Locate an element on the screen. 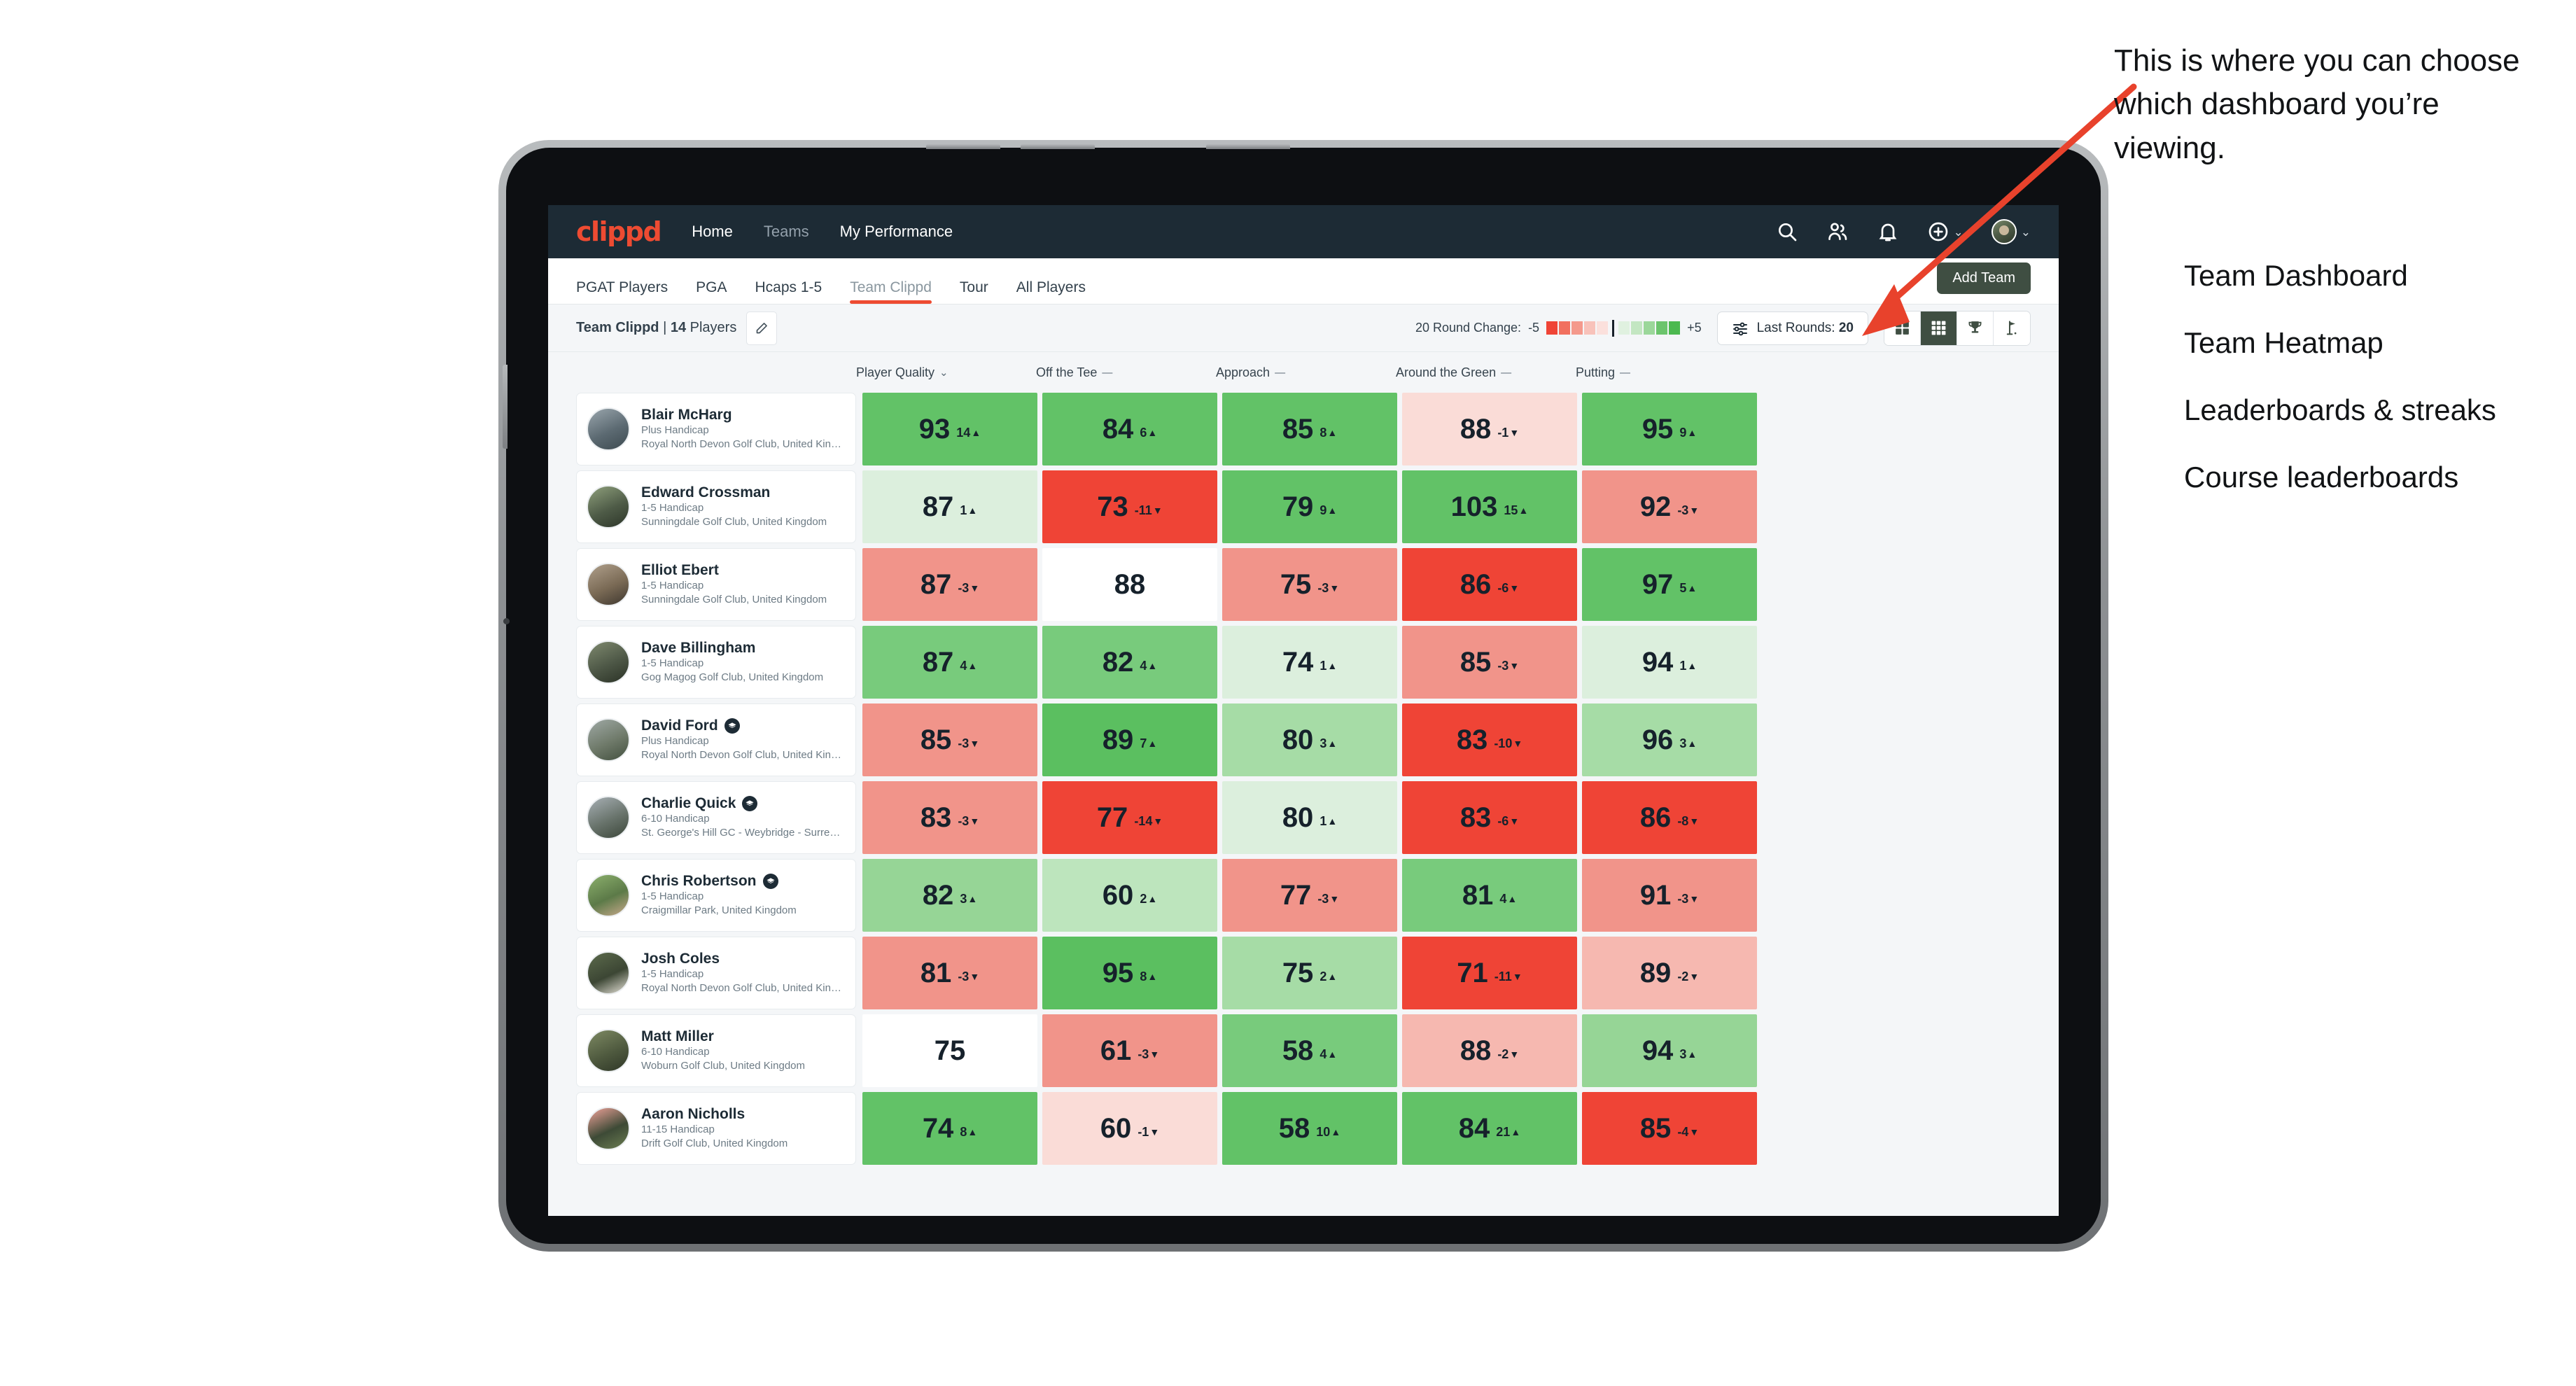  last-rounds-button: Last Rounds: 20 is located at coordinates (1792, 328).